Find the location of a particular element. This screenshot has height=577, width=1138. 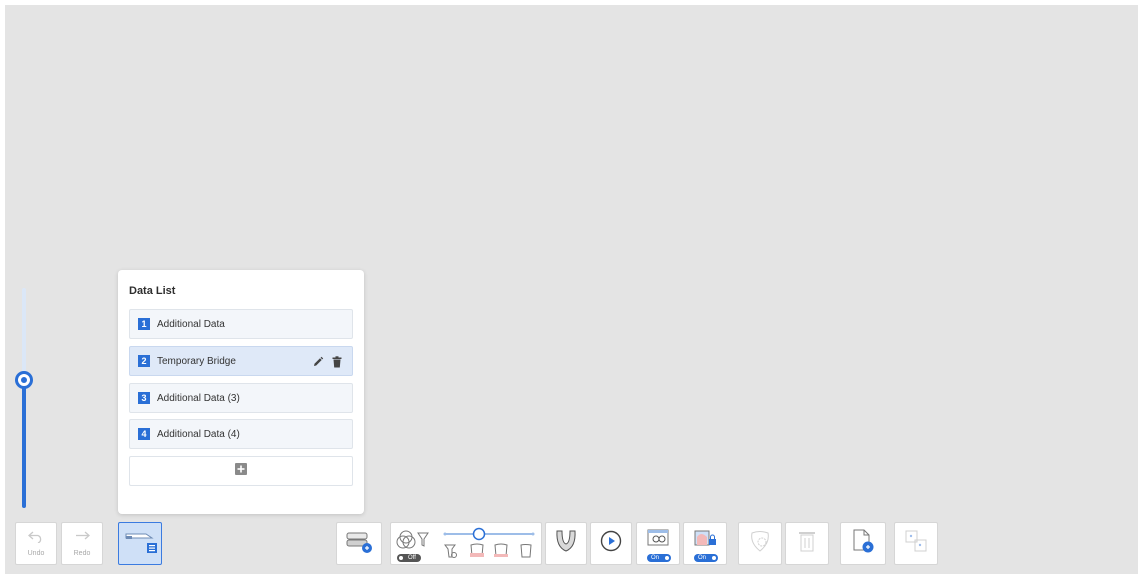

data-list-title: Data List is located at coordinates (152, 291).